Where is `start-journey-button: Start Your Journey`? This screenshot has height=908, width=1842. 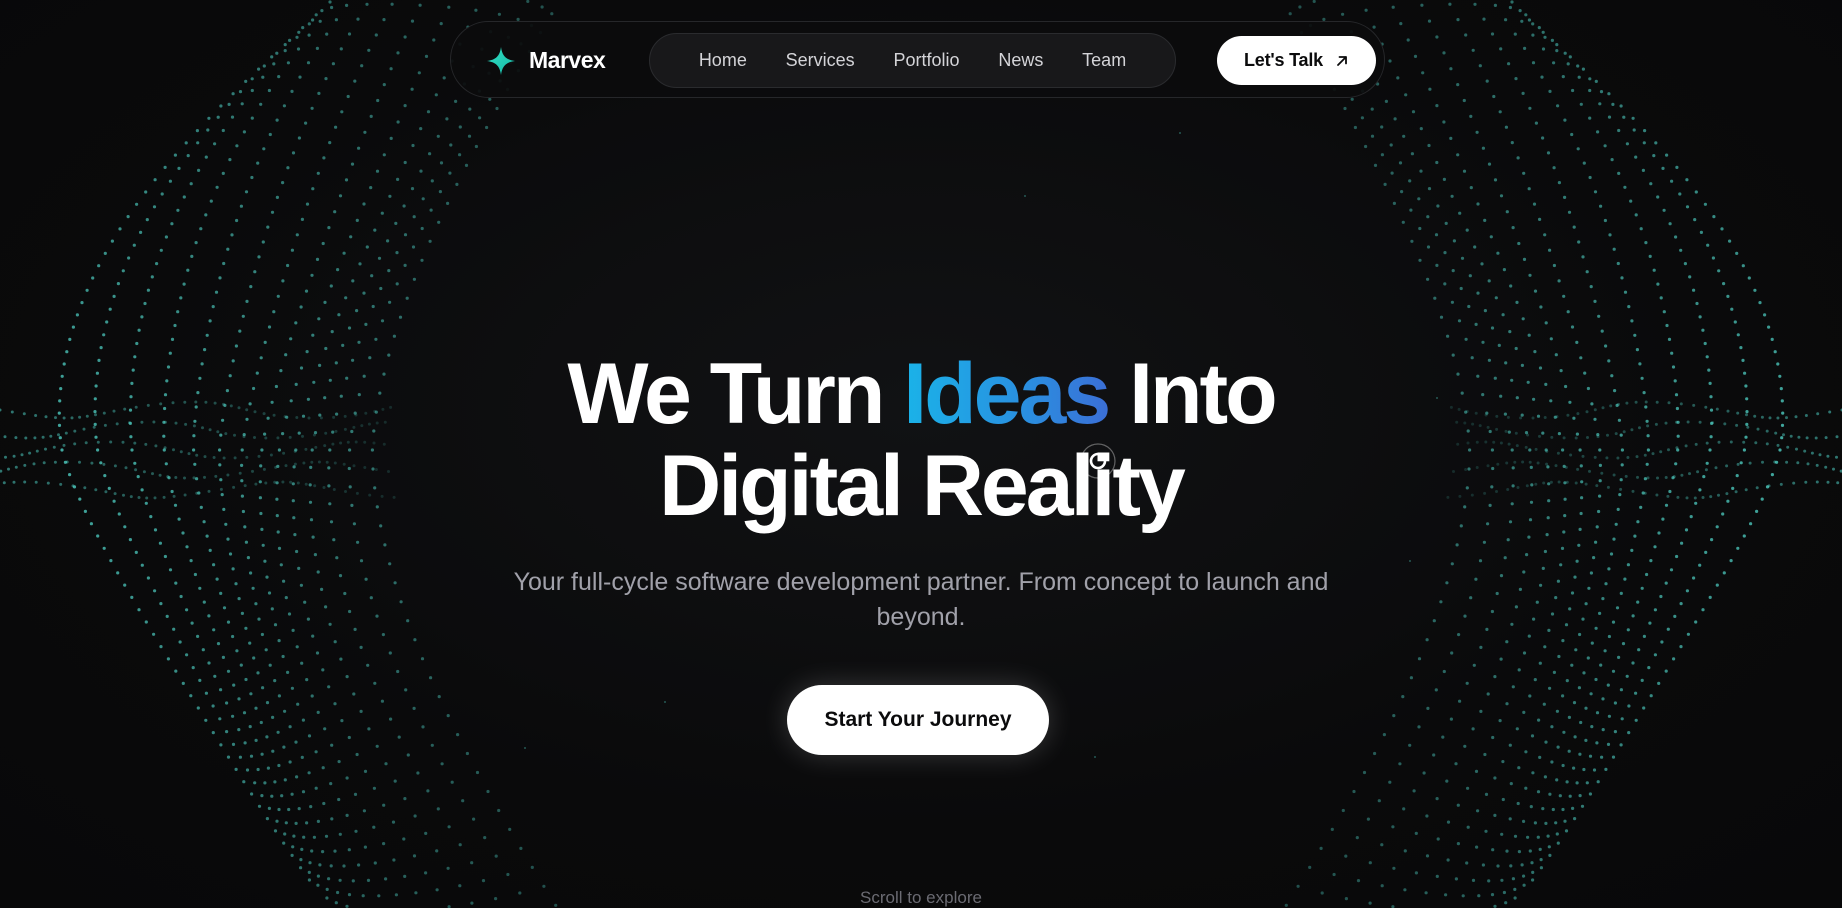
start-journey-button: Start Your Journey is located at coordinates (918, 720).